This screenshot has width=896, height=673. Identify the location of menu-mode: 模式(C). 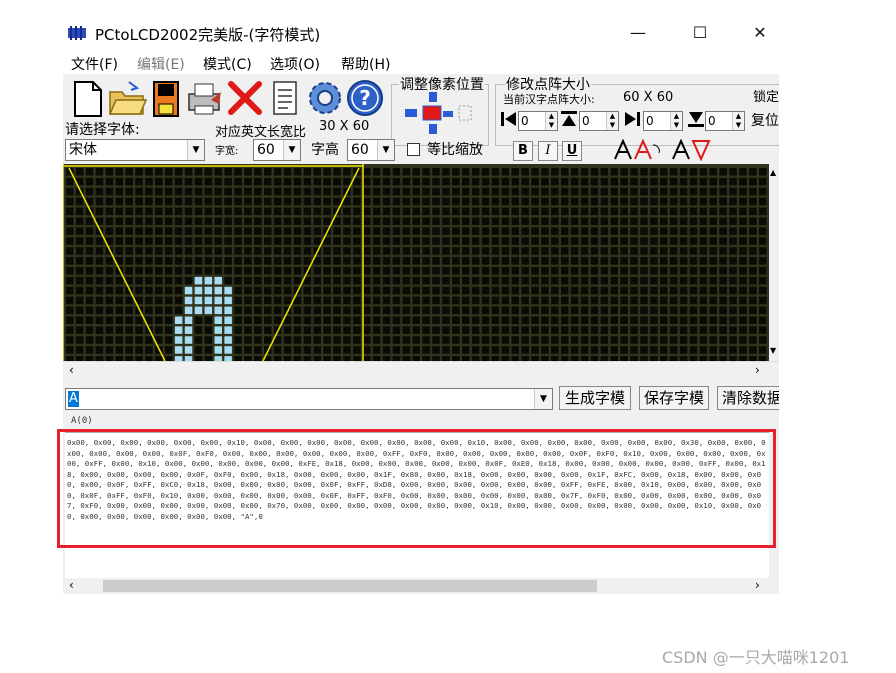
(227, 64).